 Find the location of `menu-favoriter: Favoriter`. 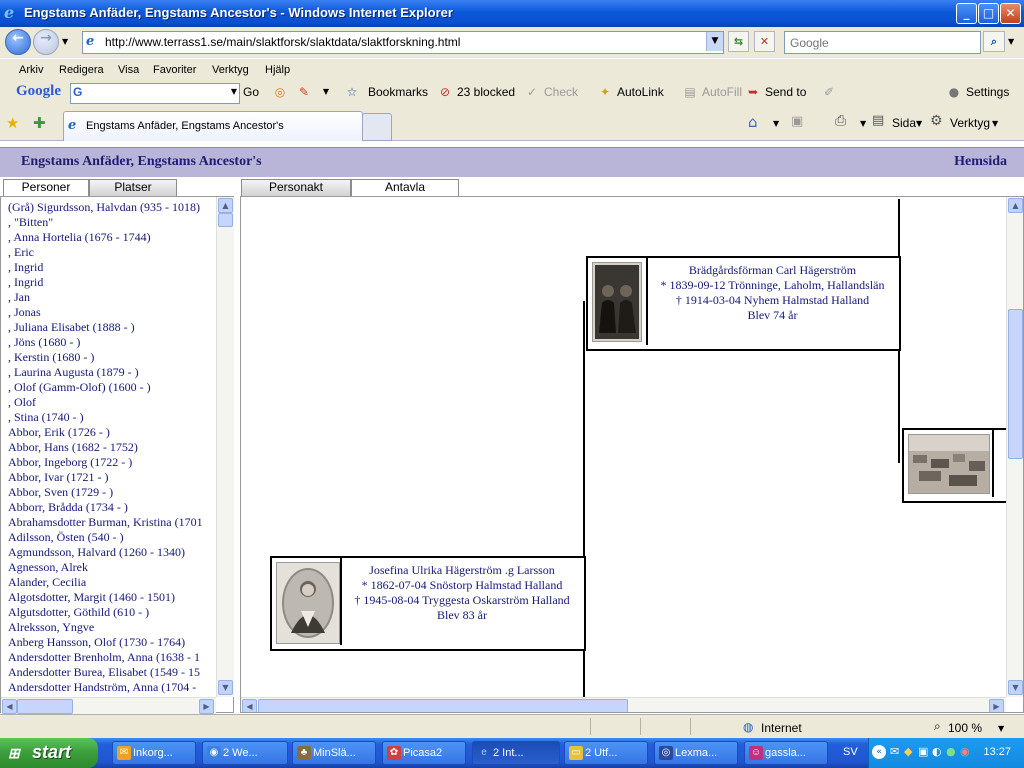

menu-favoriter: Favoriter is located at coordinates (174, 70).